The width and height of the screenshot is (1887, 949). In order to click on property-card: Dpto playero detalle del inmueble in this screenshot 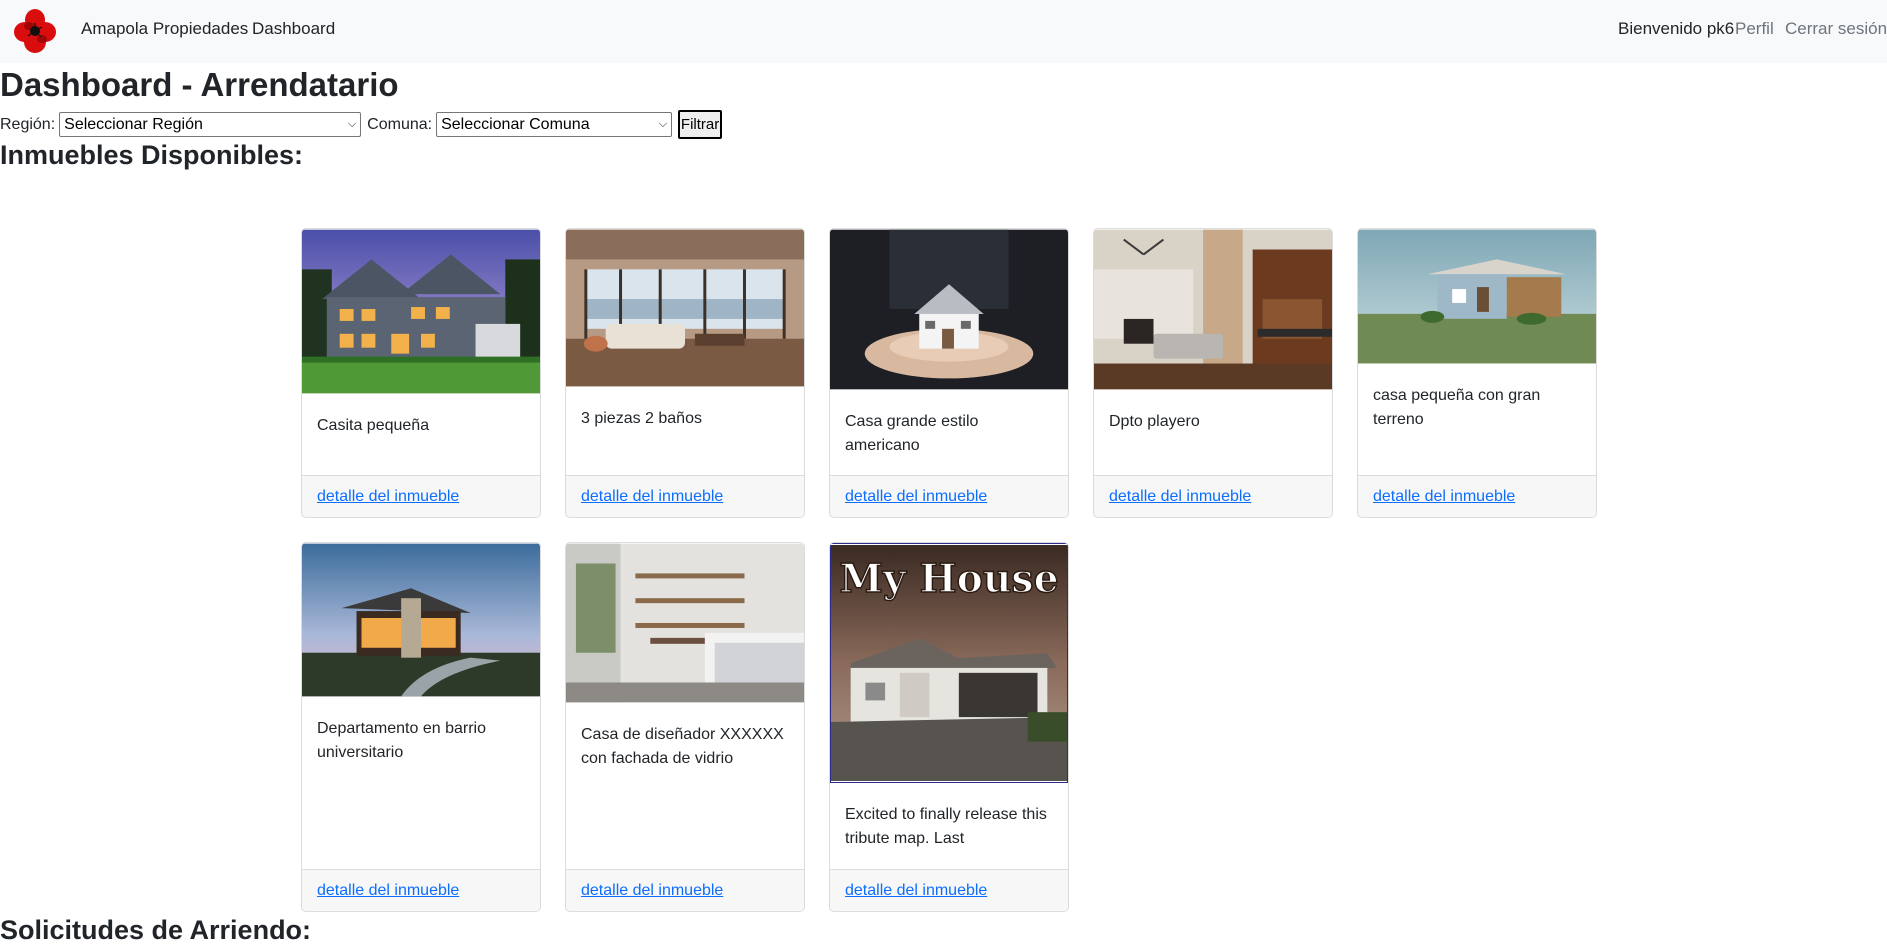, I will do `click(1213, 373)`.